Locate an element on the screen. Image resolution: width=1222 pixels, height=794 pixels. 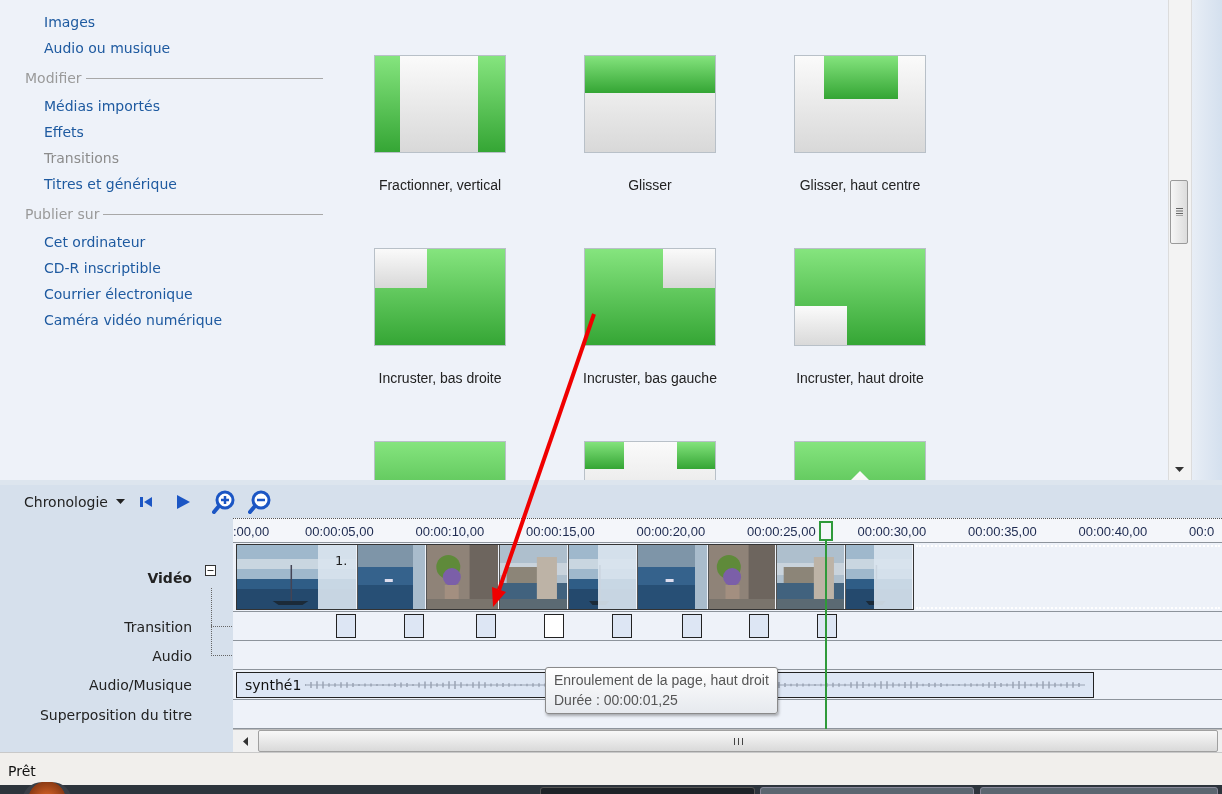
collapse-icon is located at coordinates (210, 570).